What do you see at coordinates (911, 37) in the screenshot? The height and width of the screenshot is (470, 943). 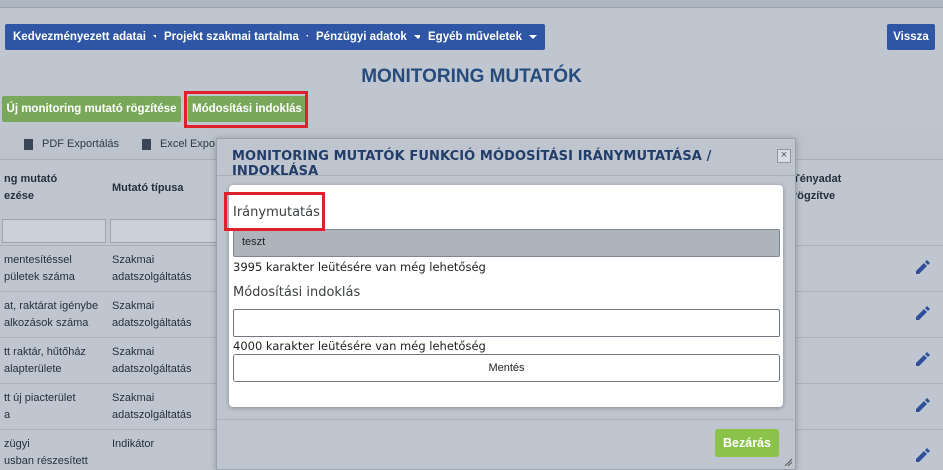 I see `back-button: Vissza` at bounding box center [911, 37].